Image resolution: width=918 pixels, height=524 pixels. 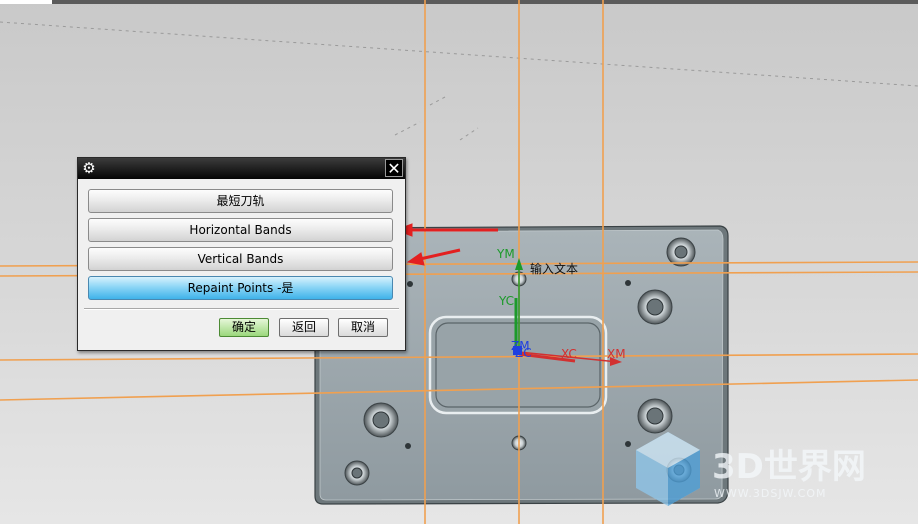 What do you see at coordinates (241, 309) in the screenshot?
I see `dialog-divider` at bounding box center [241, 309].